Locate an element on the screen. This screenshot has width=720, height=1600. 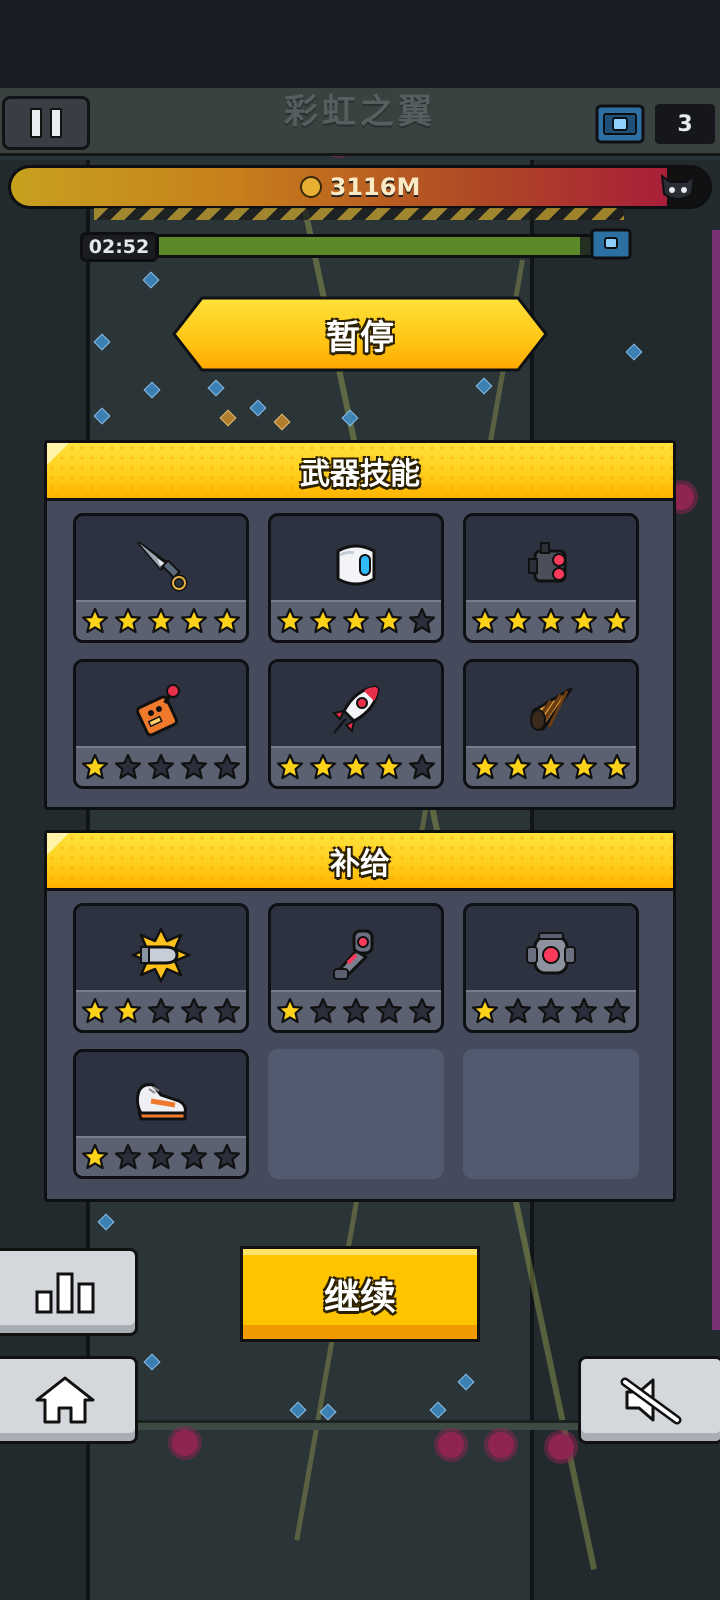
remote-controller-icon is located at coordinates (161, 711).